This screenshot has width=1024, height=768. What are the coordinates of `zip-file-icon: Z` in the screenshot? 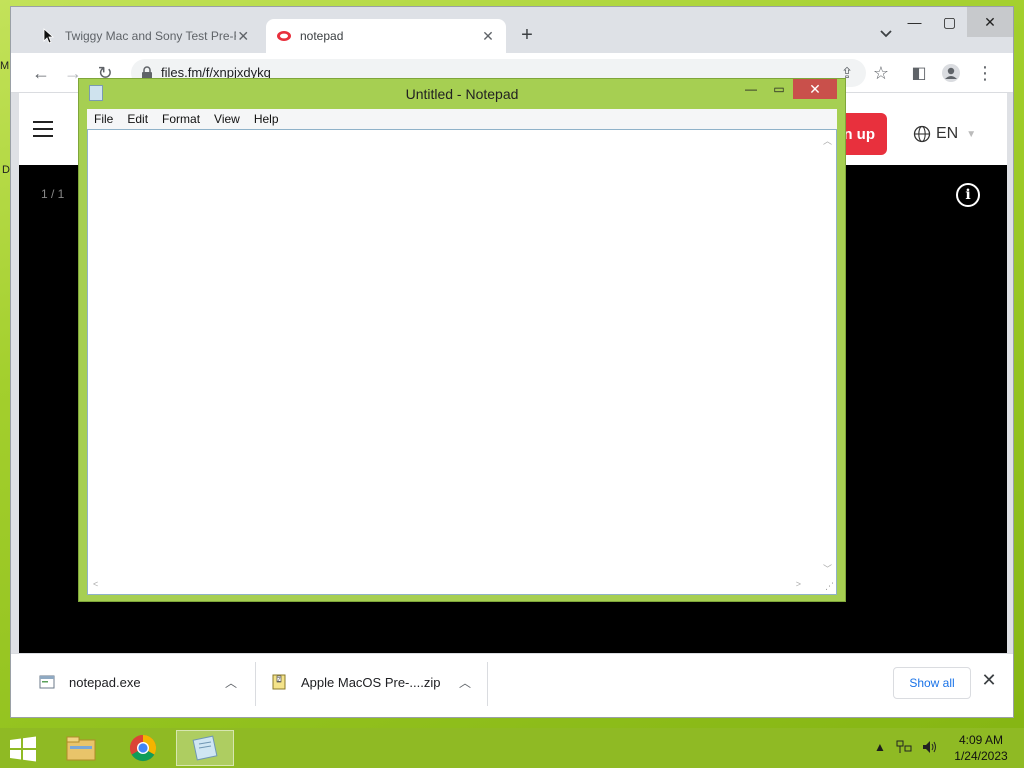 It's located at (279, 682).